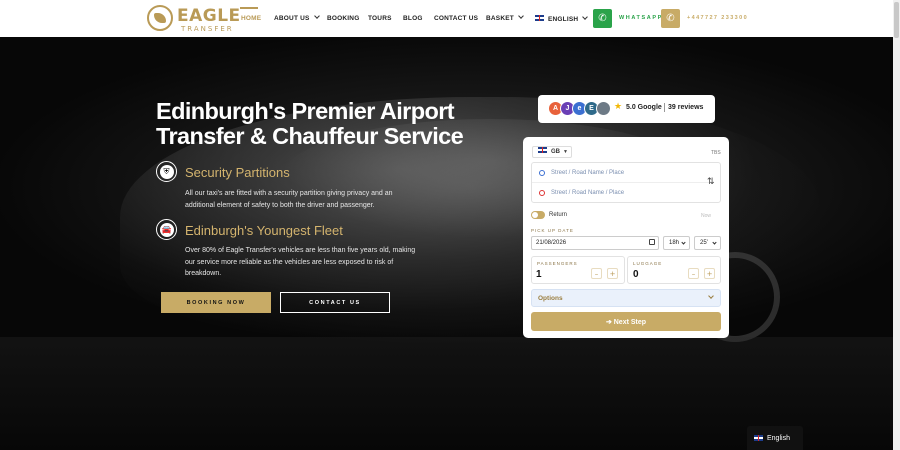 The width and height of the screenshot is (900, 450). I want to click on hour-select: 18h, so click(676, 243).